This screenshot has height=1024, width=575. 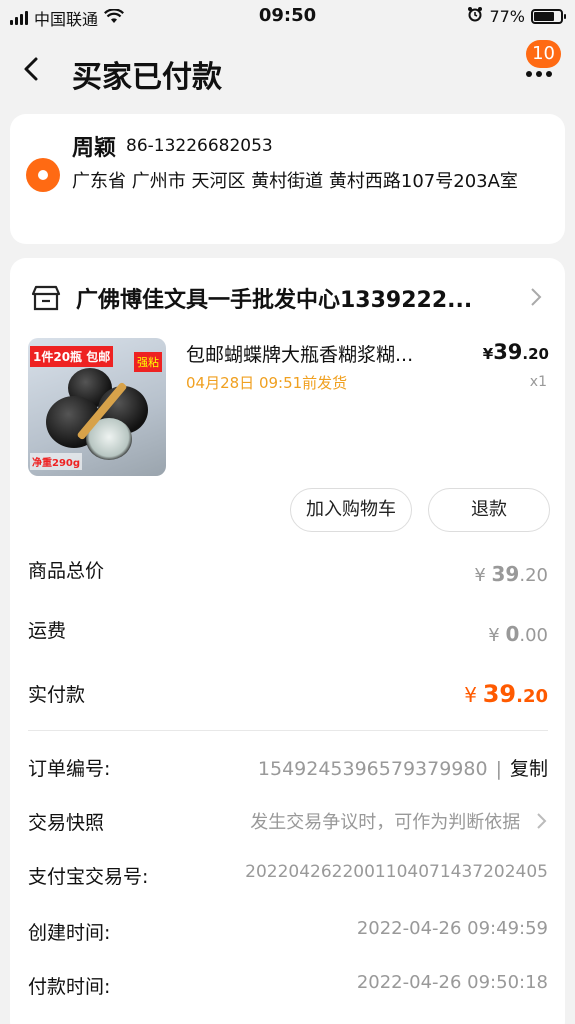 I want to click on ship-deadline: 04月28日 09:51前发货, so click(x=267, y=383).